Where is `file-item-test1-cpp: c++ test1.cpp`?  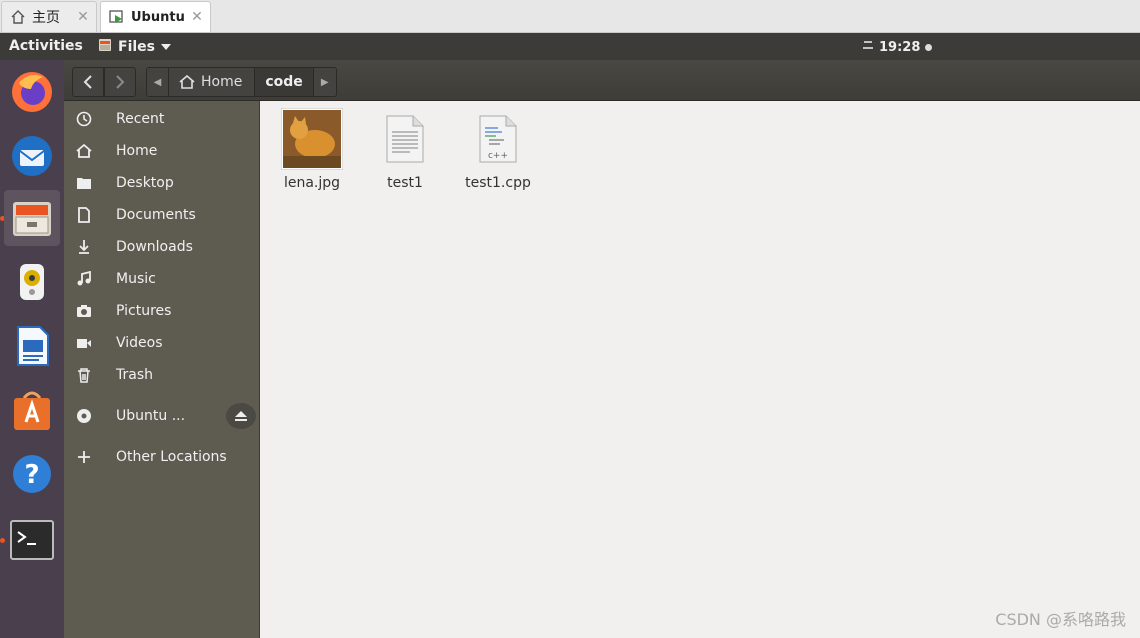
file-item-test1-cpp: c++ test1.cpp is located at coordinates (498, 149).